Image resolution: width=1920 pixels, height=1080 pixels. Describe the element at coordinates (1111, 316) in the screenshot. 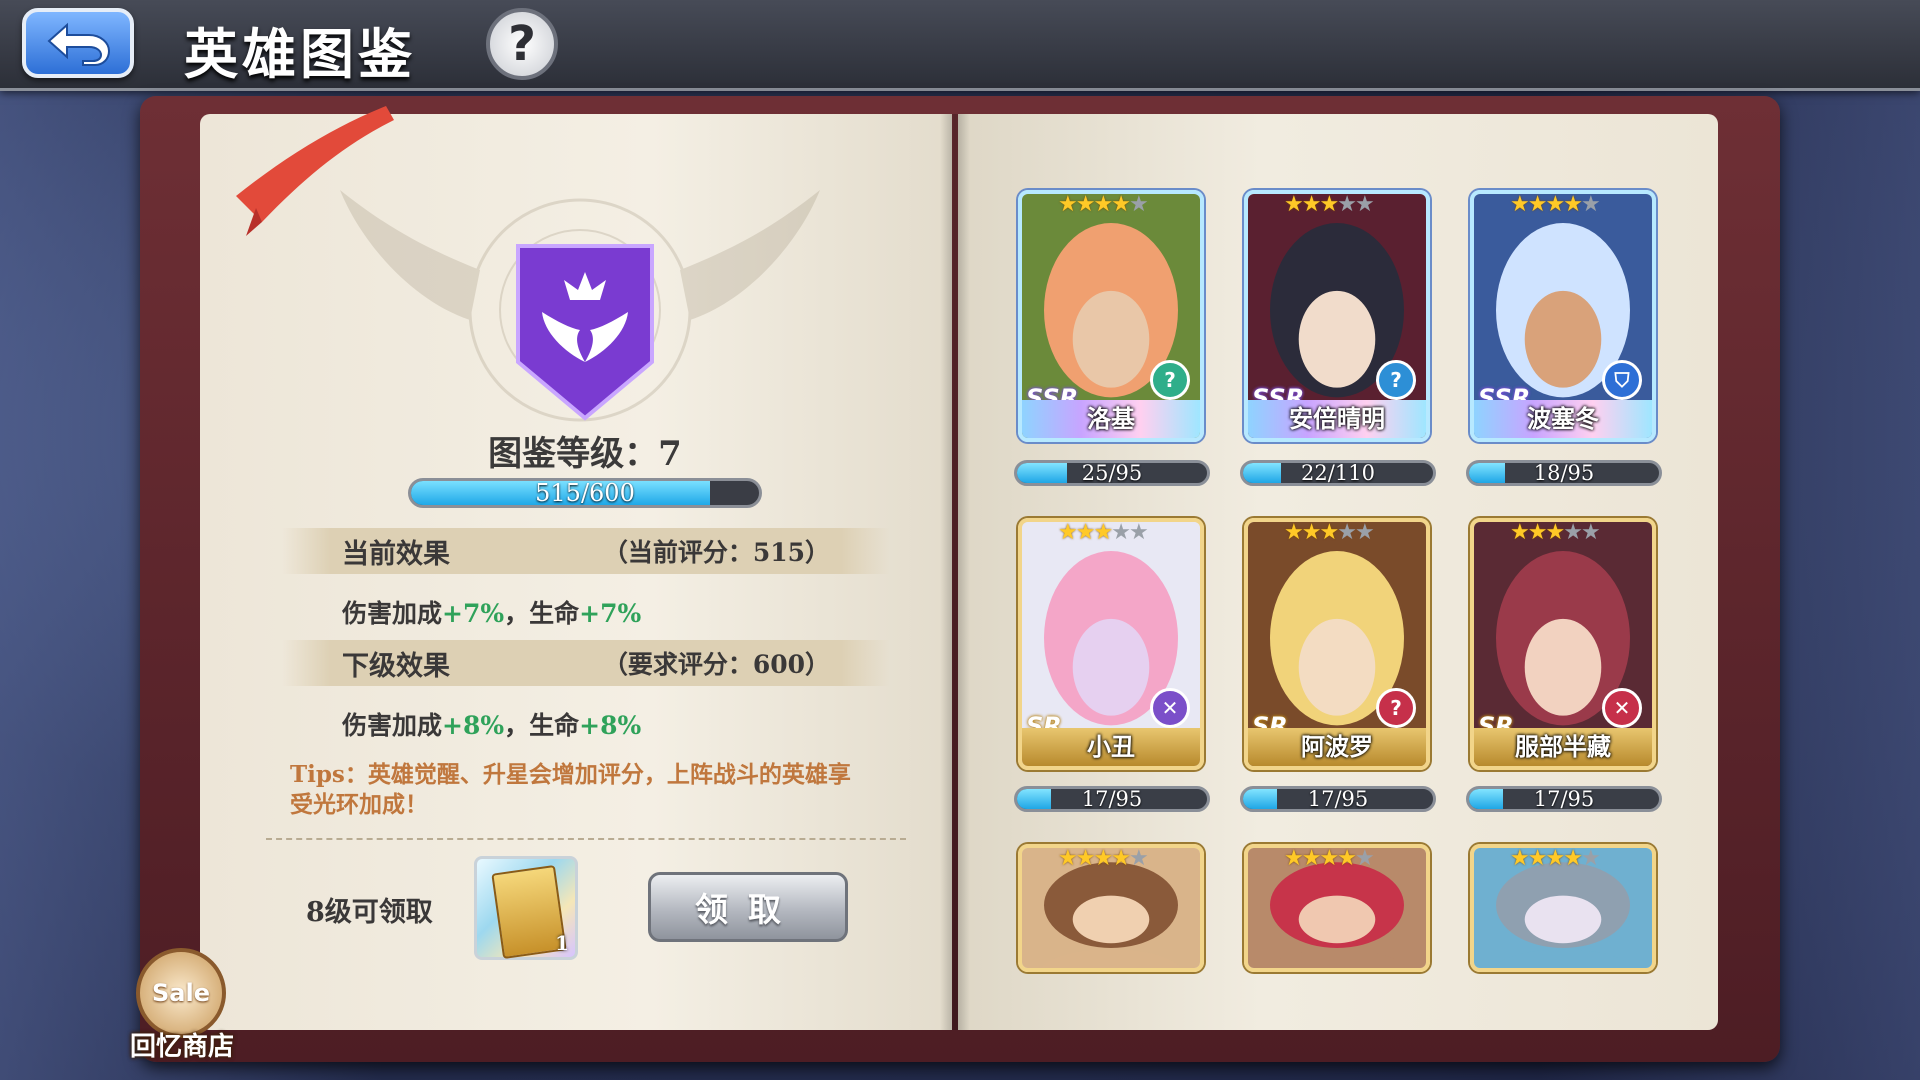

I see `hero-card: ★★★★★ SSR? 洛基` at that location.